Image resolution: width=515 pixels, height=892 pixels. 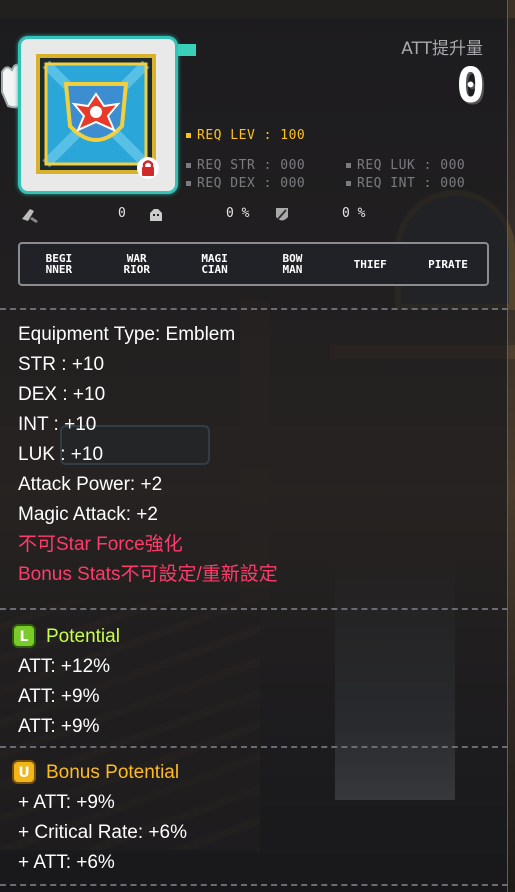 I want to click on job-pirate: PIRATE, so click(x=448, y=264).